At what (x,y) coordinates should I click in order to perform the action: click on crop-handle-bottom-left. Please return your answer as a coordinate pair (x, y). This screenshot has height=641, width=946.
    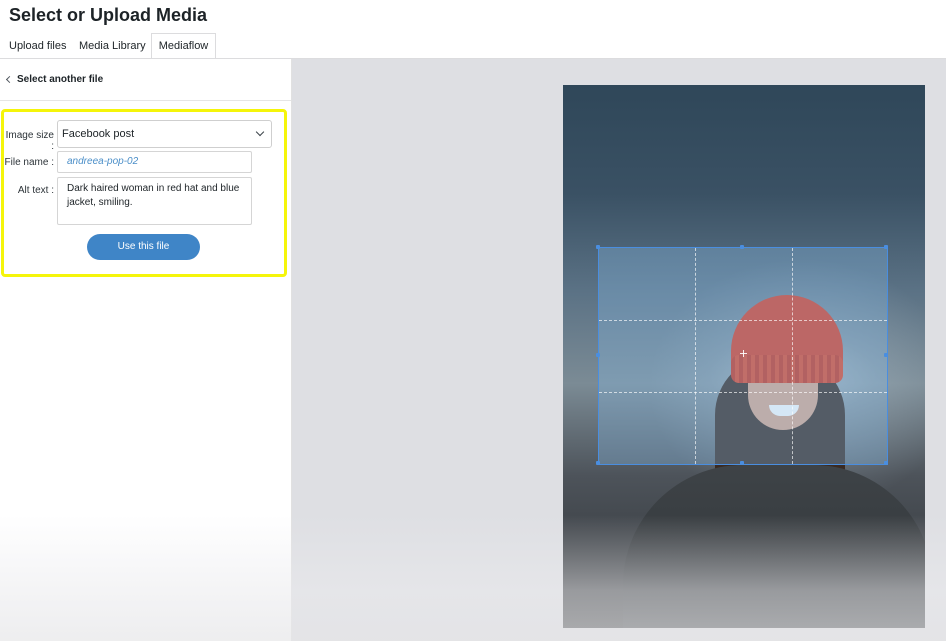
    Looking at the image, I should click on (598, 463).